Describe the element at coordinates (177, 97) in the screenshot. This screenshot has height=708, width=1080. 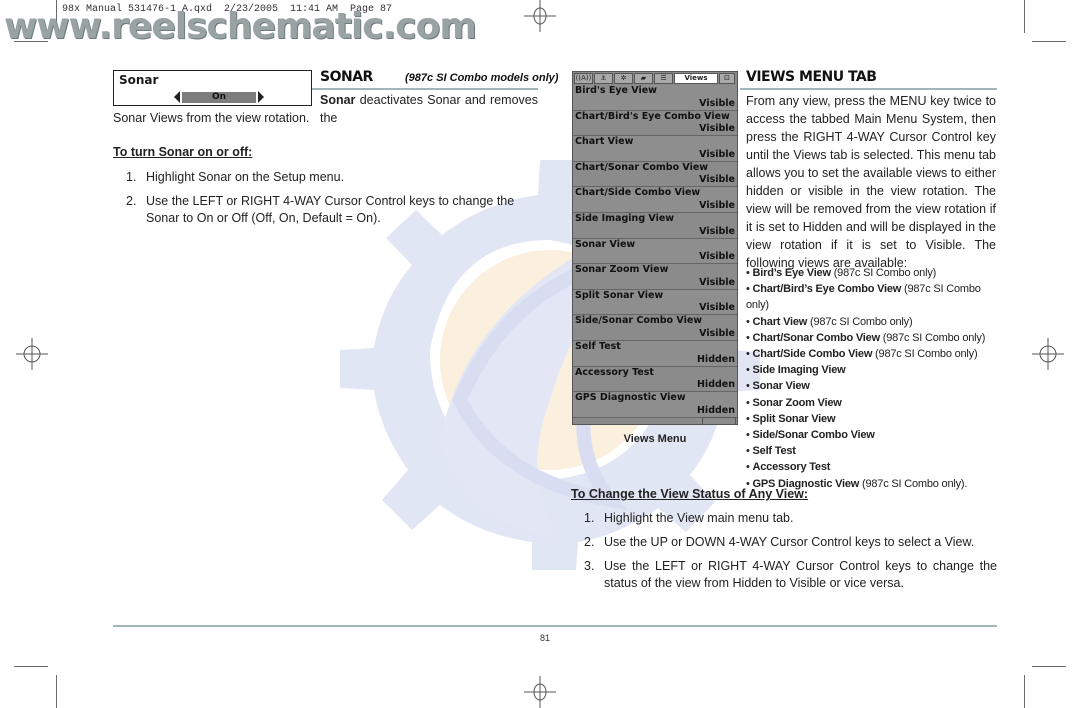
I see `arrow-left-icon` at that location.